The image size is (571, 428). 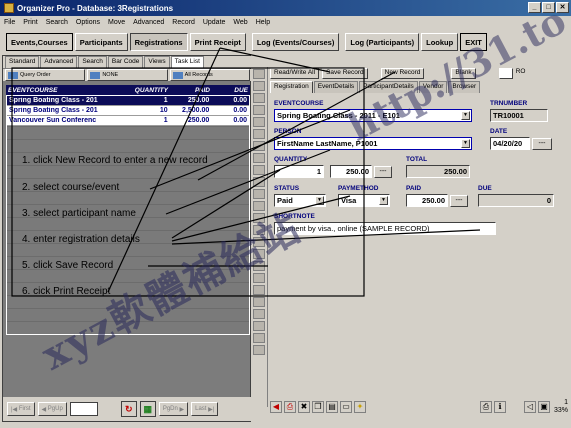 What do you see at coordinates (299, 171) in the screenshot?
I see `quantity-field: 1` at bounding box center [299, 171].